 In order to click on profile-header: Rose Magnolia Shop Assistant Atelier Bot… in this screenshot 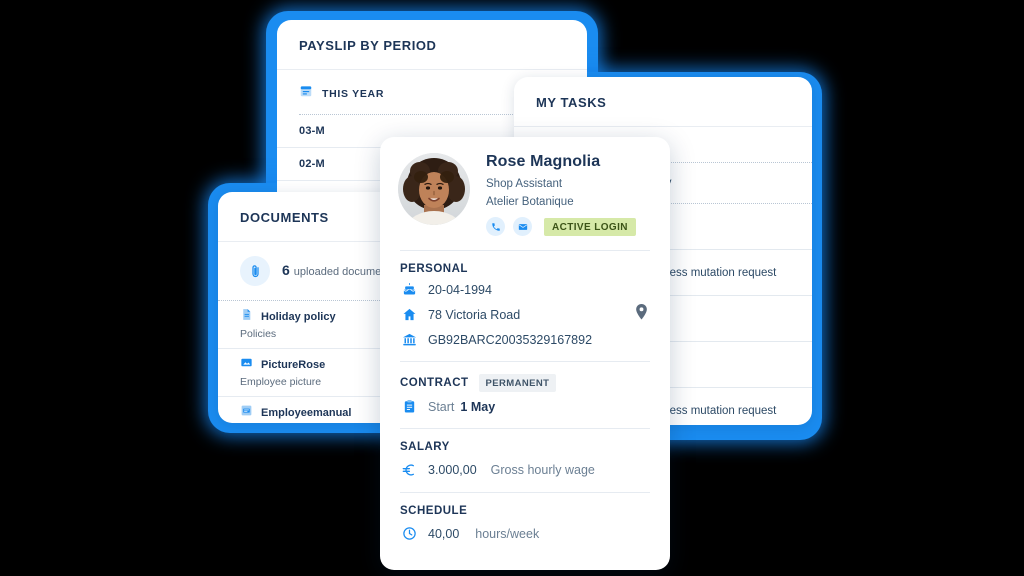, I will do `click(525, 186)`.